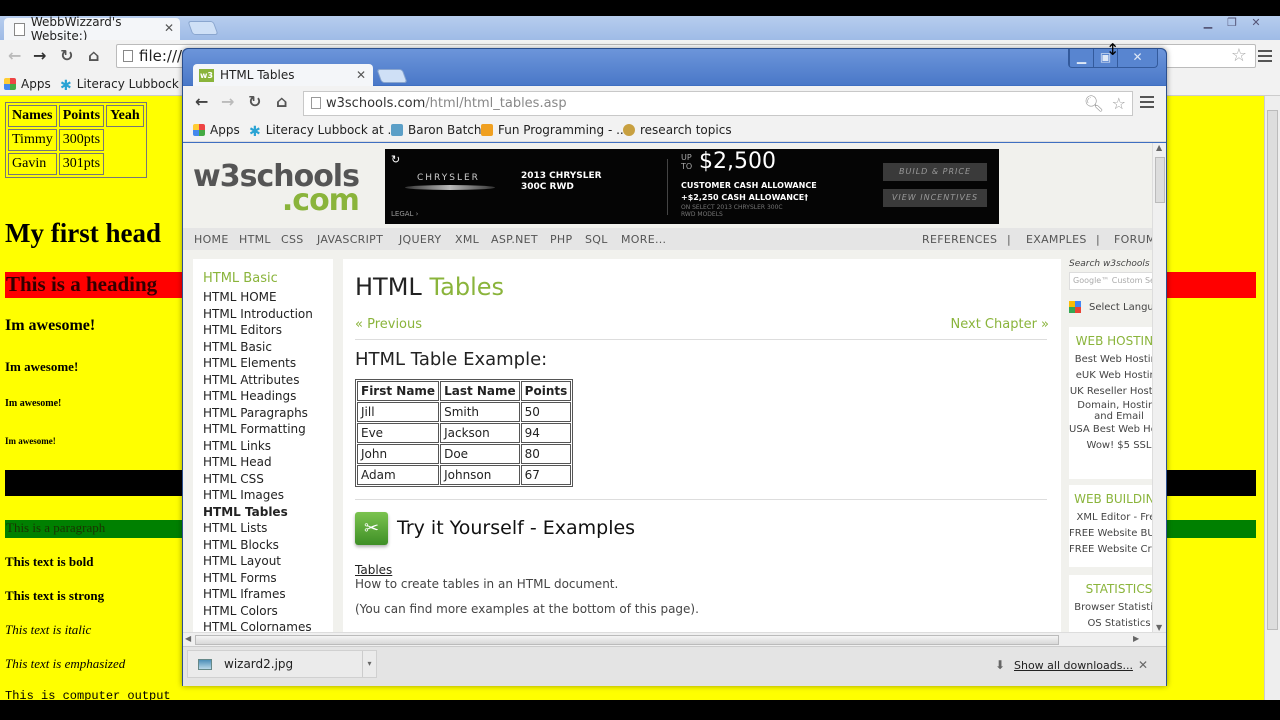 The image size is (1280, 720). Describe the element at coordinates (1272, 398) in the screenshot. I see `vertical-scrollbar` at that location.